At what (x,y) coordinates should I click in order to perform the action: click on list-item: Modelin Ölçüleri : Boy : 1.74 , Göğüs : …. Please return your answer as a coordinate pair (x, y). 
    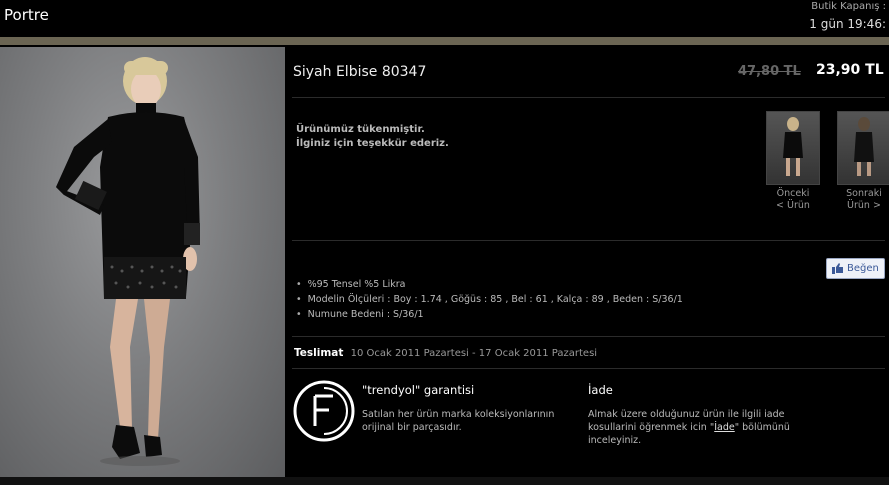
    Looking at the image, I should click on (489, 299).